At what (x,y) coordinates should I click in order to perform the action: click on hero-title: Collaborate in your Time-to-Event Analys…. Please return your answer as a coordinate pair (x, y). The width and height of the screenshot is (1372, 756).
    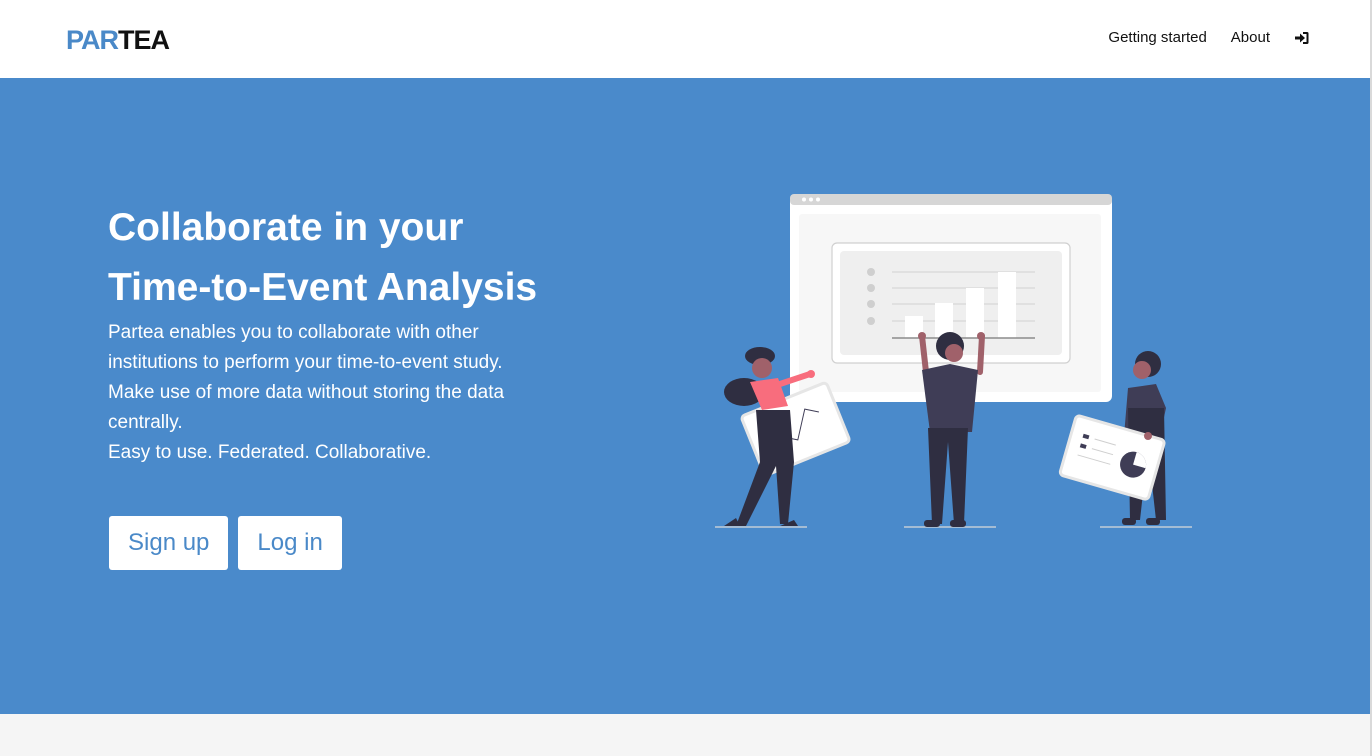
    Looking at the image, I should click on (388, 258).